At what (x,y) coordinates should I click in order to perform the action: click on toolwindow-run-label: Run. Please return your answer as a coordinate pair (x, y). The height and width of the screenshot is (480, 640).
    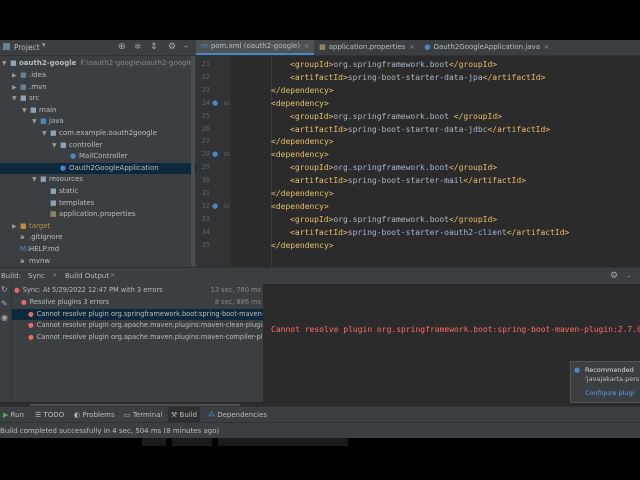
    Looking at the image, I should click on (17, 415).